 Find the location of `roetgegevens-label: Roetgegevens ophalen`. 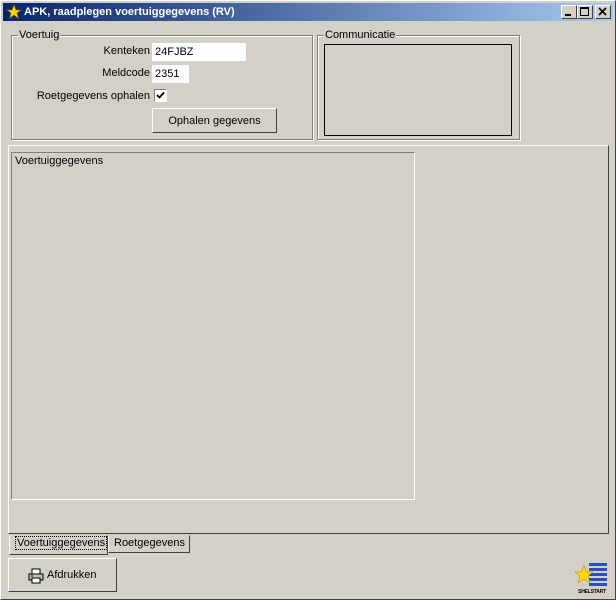

roetgegevens-label: Roetgegevens ophalen is located at coordinates (93, 96).